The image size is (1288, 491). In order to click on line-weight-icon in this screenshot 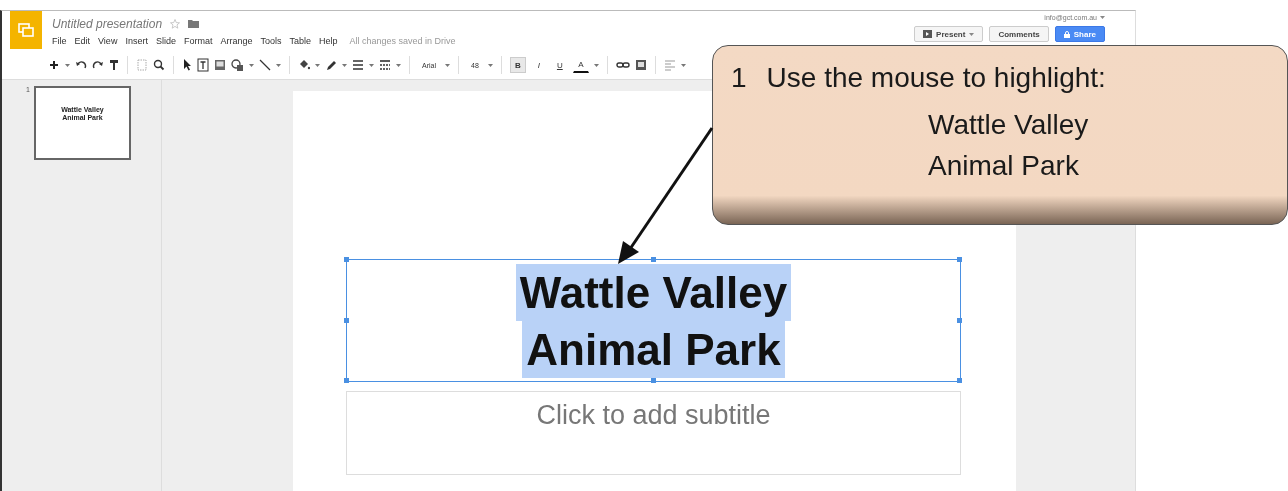, I will do `click(358, 65)`.